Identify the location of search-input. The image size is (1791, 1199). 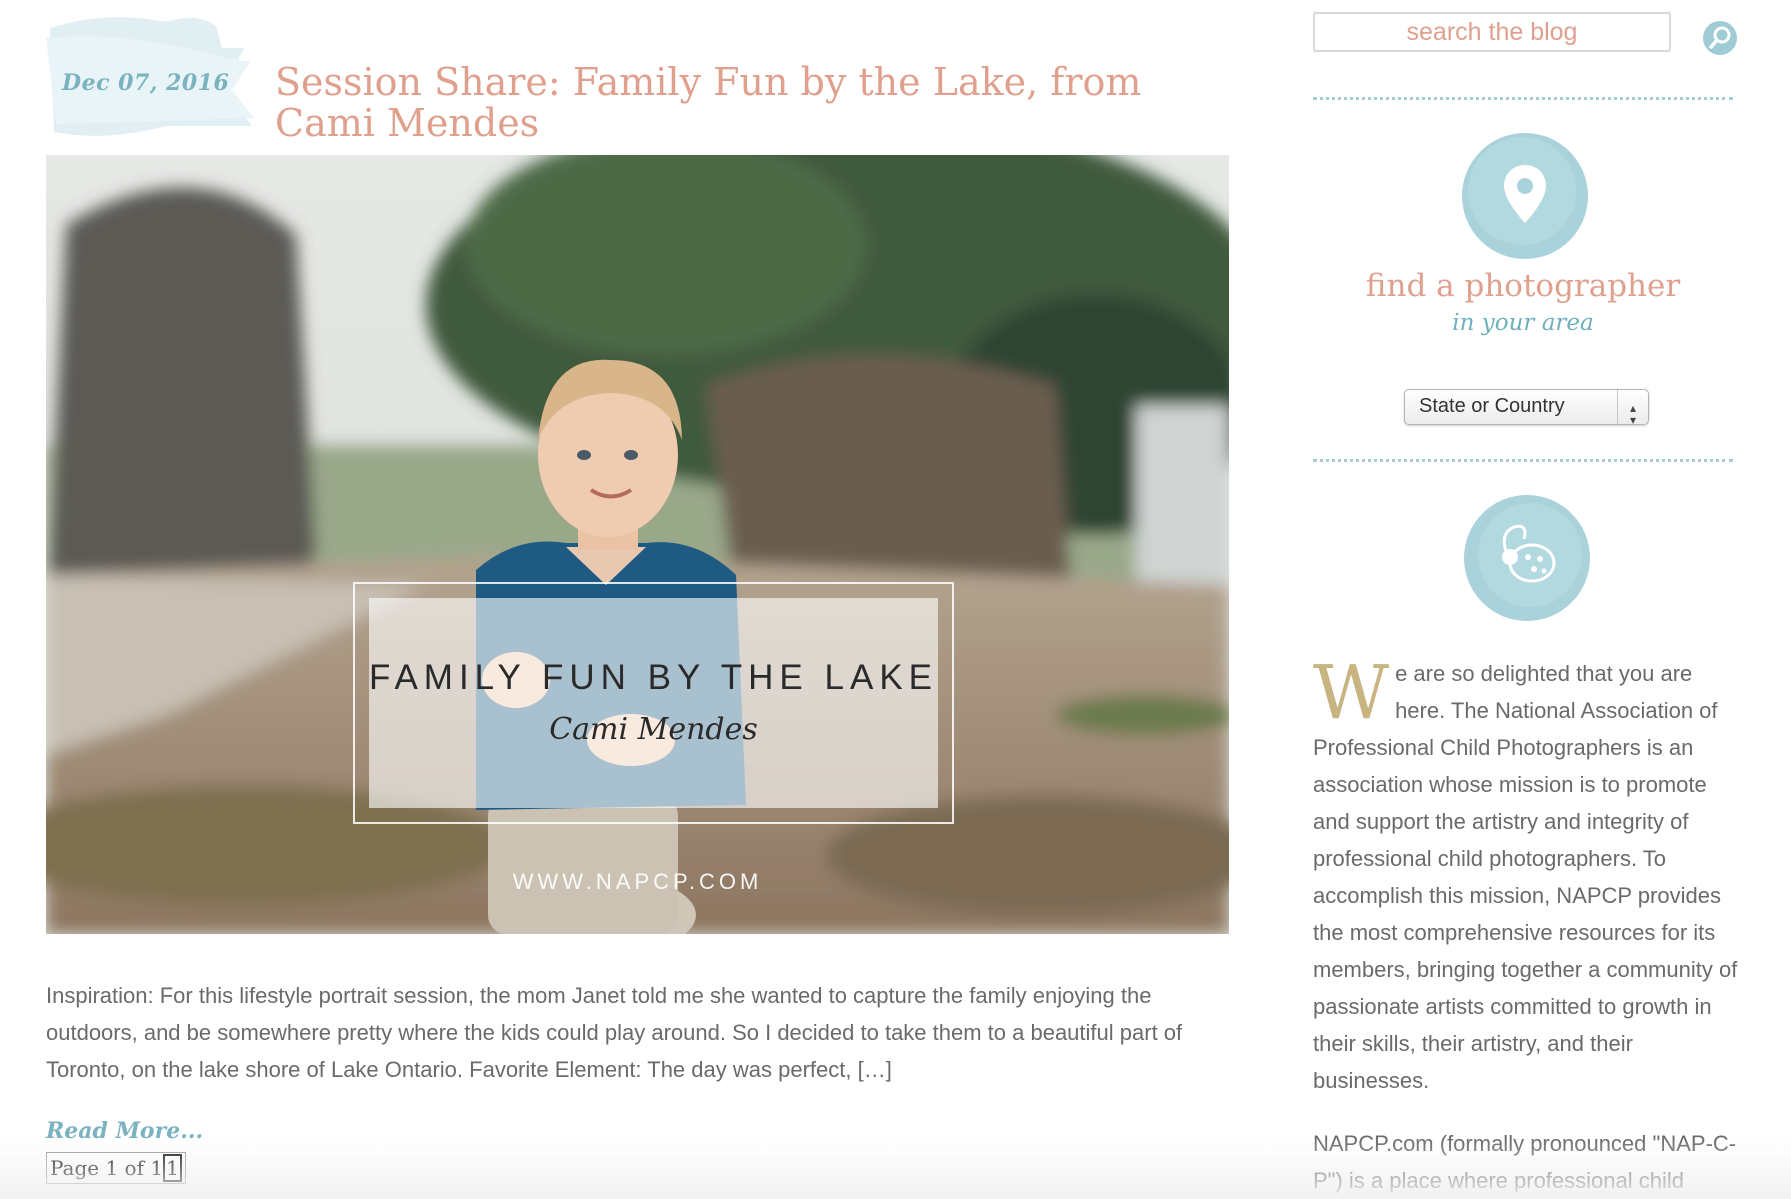
(1492, 32).